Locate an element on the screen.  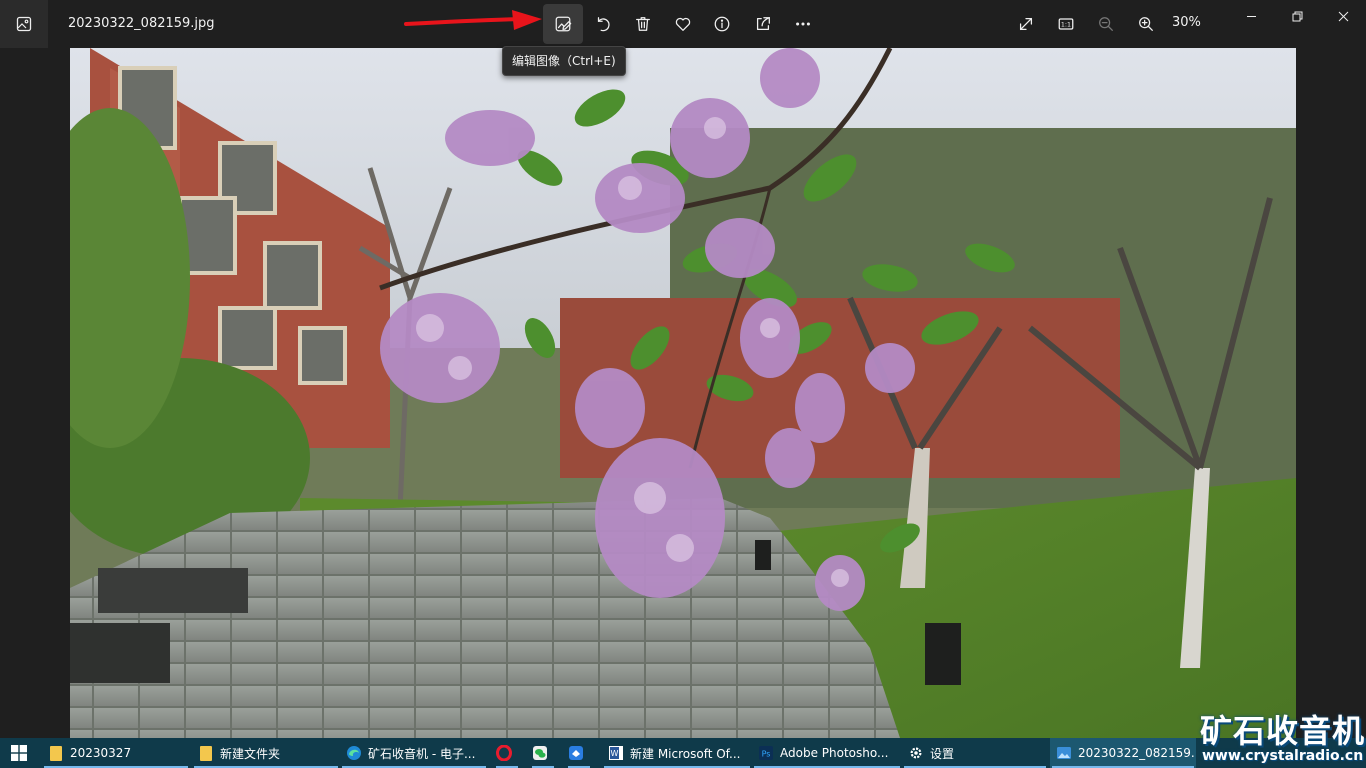
feishu-icon is located at coordinates (576, 753).